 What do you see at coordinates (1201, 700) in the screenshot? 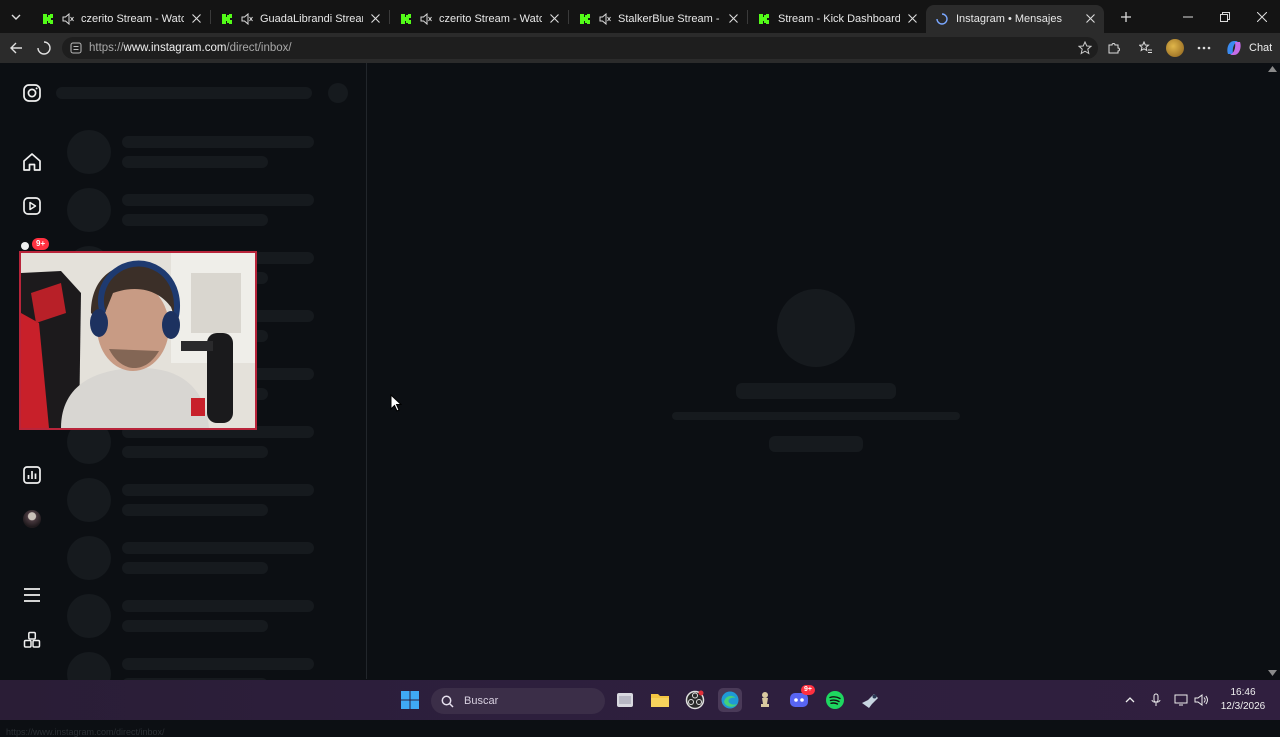
I see `tray-volume` at bounding box center [1201, 700].